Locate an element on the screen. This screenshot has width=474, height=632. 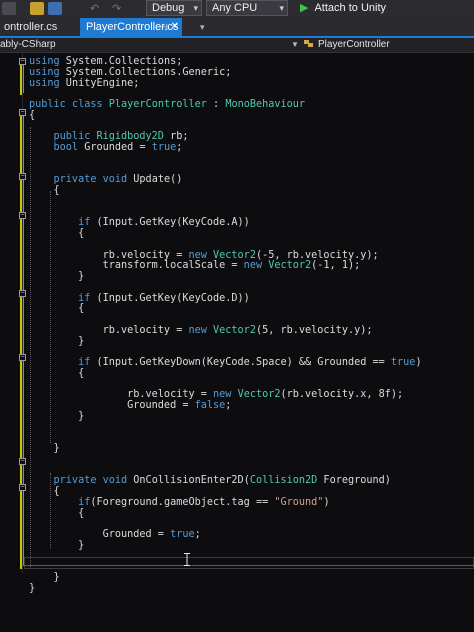
tab-player-controller-cs: PlayerController.cs ⊣ ✕ is located at coordinates (131, 27).